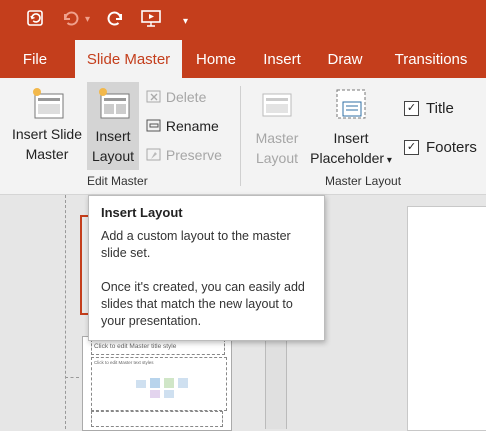  I want to click on present-icon, so click(152, 21).